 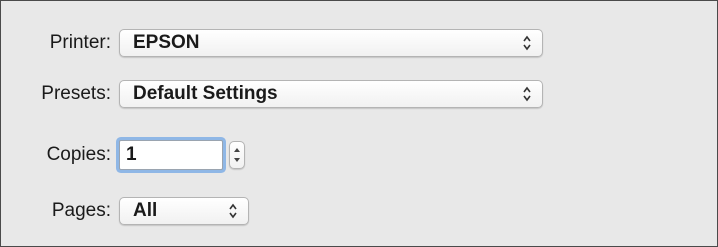 I want to click on printer-row: Printer: EPSON, so click(x=272, y=43).